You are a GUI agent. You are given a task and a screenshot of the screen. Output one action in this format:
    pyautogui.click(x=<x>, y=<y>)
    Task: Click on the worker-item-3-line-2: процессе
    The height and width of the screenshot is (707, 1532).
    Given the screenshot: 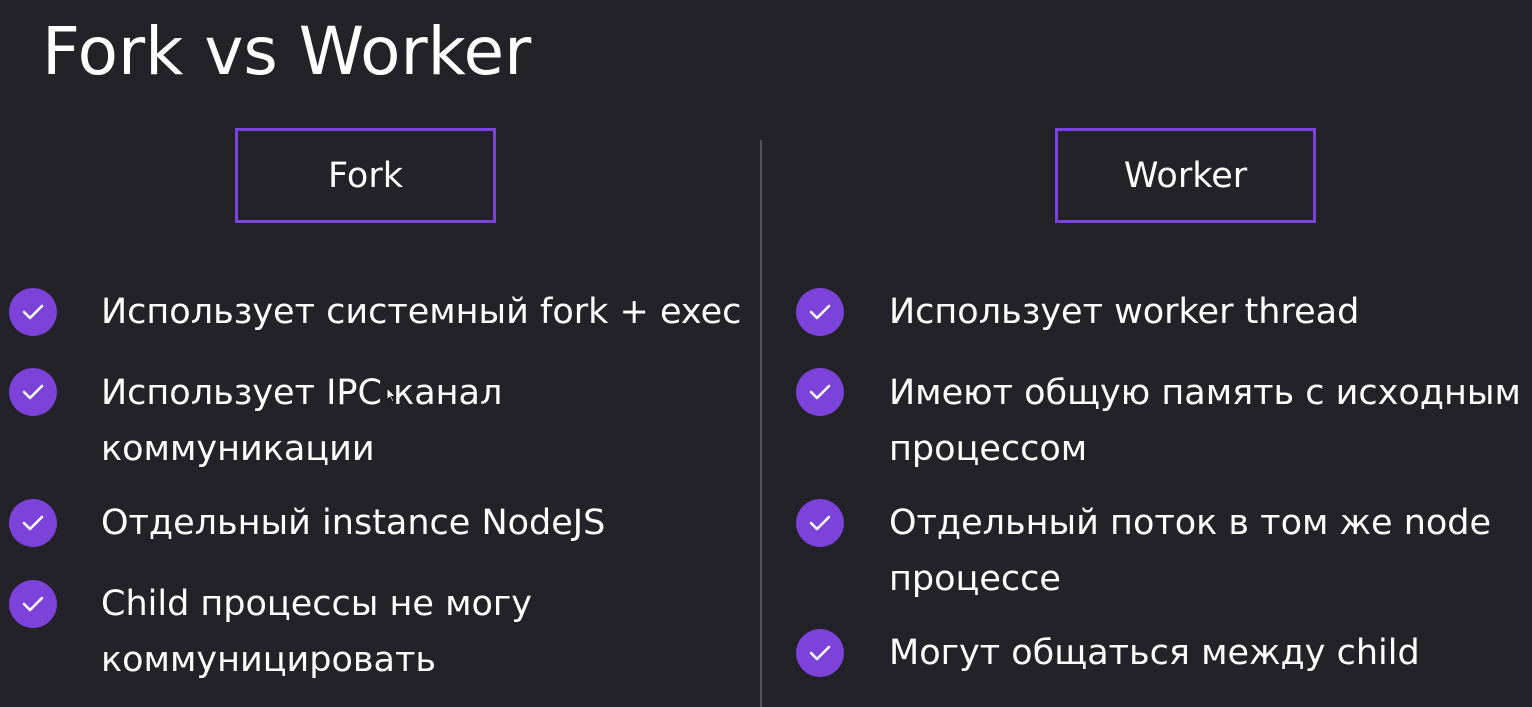 What is the action you would take?
    pyautogui.click(x=975, y=579)
    